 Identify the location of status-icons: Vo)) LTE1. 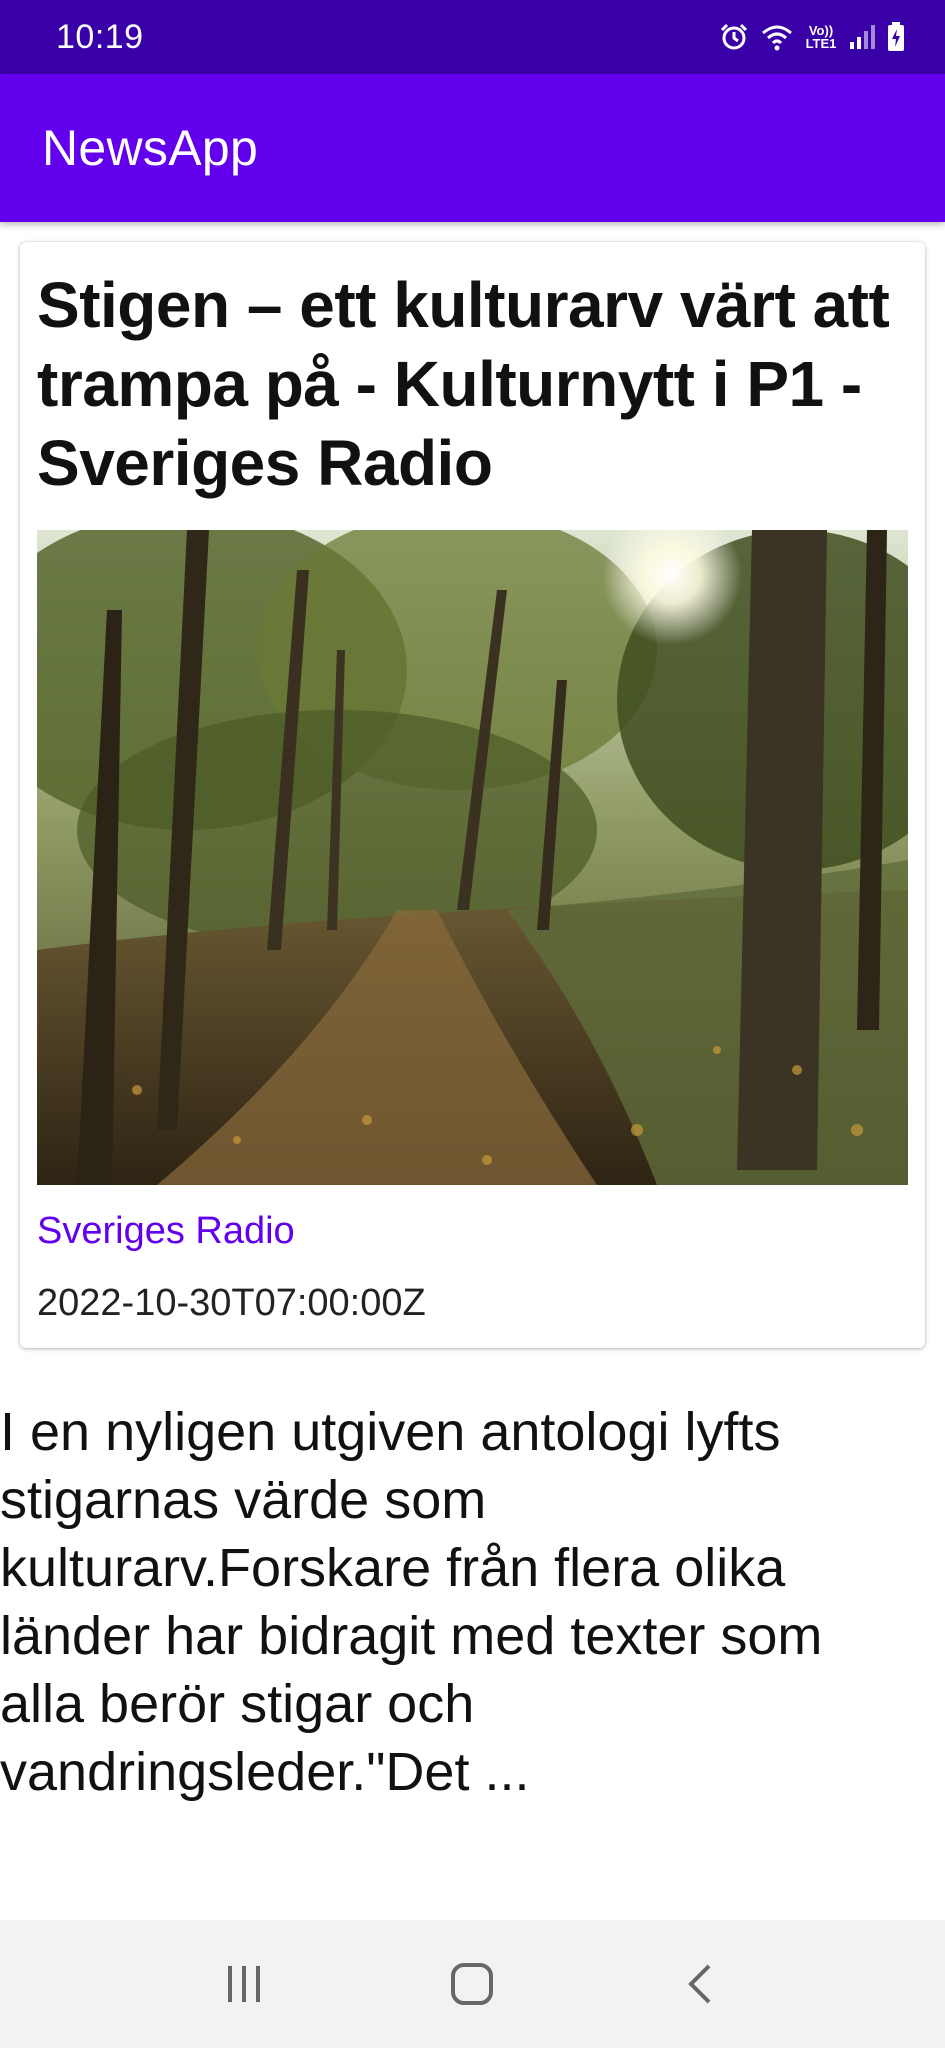
(812, 37).